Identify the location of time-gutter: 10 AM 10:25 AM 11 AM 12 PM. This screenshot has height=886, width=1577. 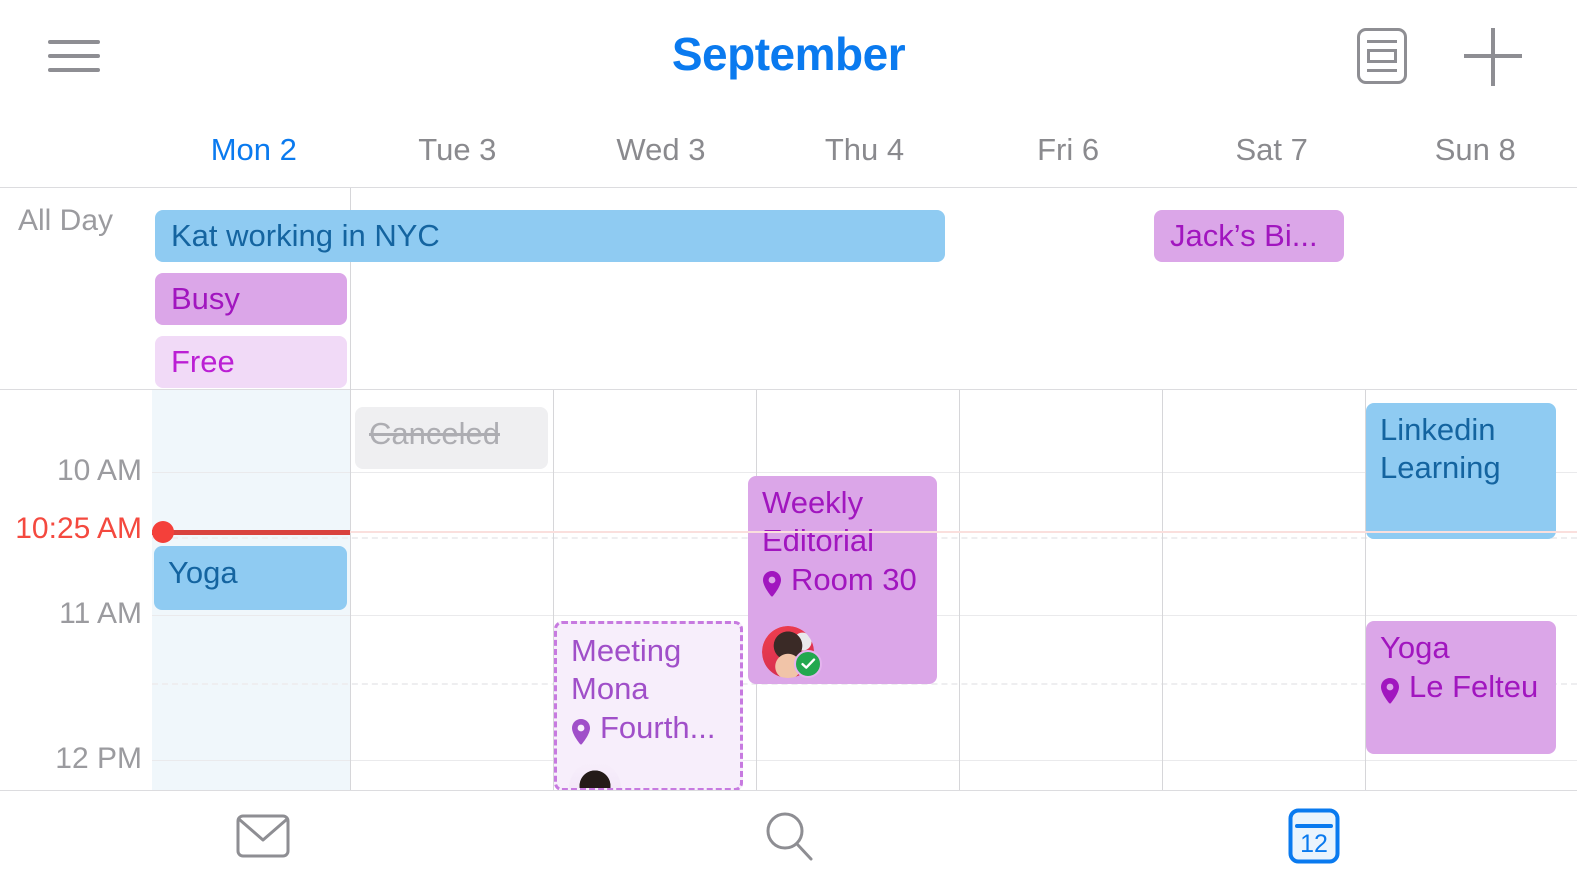
(76, 590).